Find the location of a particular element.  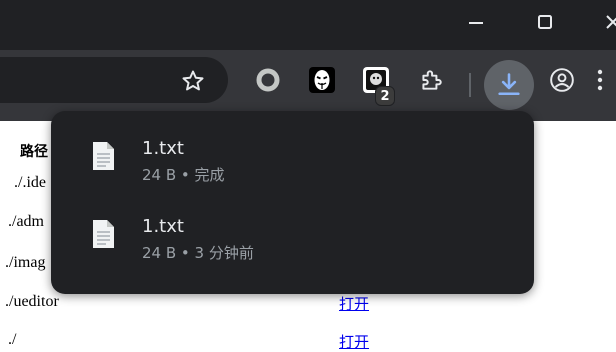

column-header: 路径 is located at coordinates (34, 152).